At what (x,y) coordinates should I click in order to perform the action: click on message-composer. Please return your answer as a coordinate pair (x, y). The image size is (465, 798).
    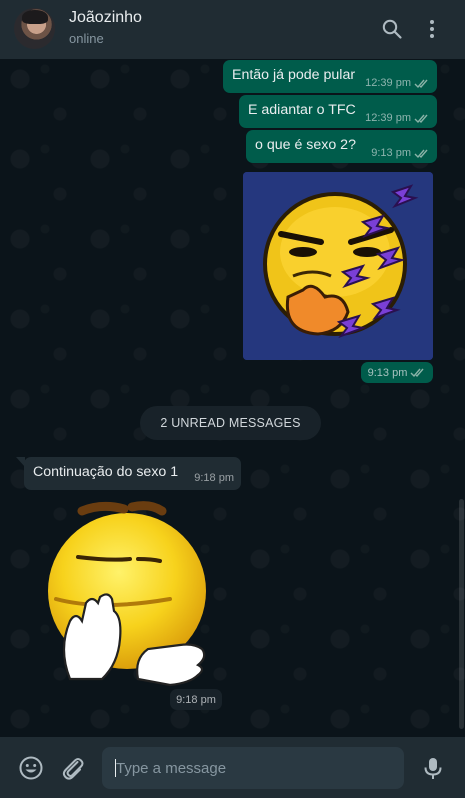
    Looking at the image, I should click on (232, 767).